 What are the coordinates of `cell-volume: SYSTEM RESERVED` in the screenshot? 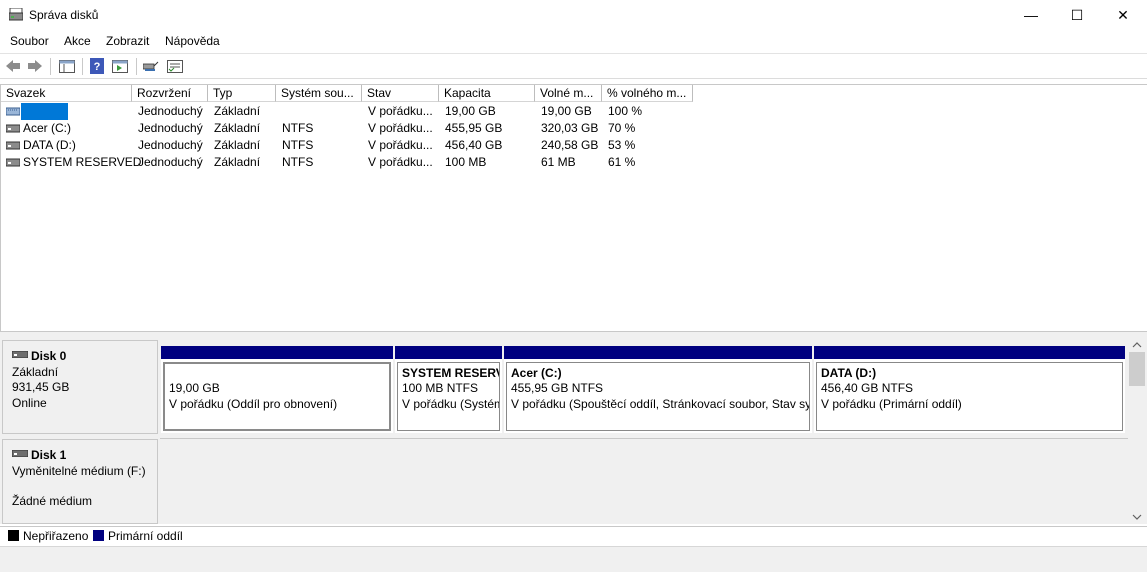 It's located at (82, 162).